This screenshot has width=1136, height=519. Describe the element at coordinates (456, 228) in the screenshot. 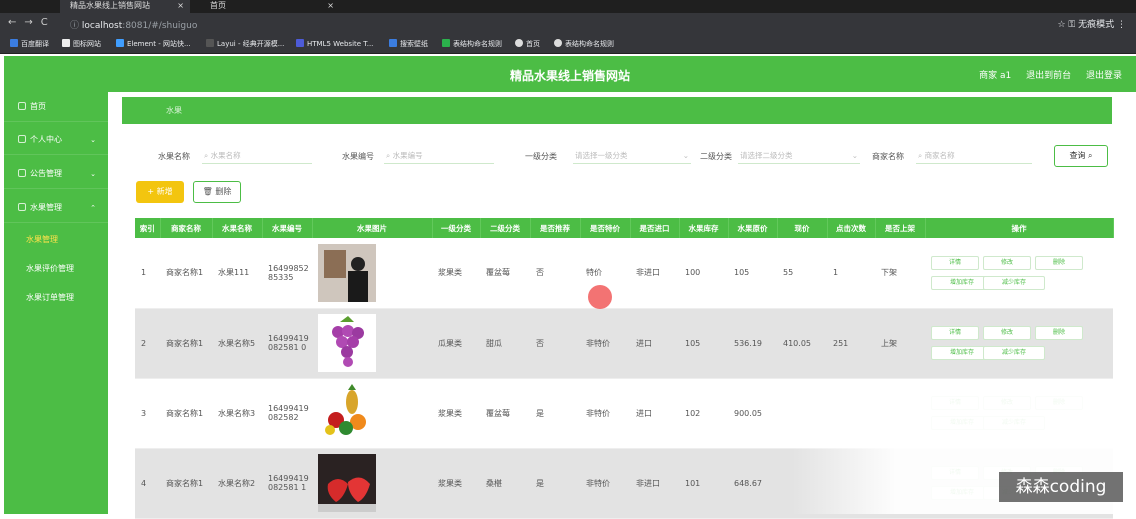

I see `table-header-cell: 一级分类` at that location.